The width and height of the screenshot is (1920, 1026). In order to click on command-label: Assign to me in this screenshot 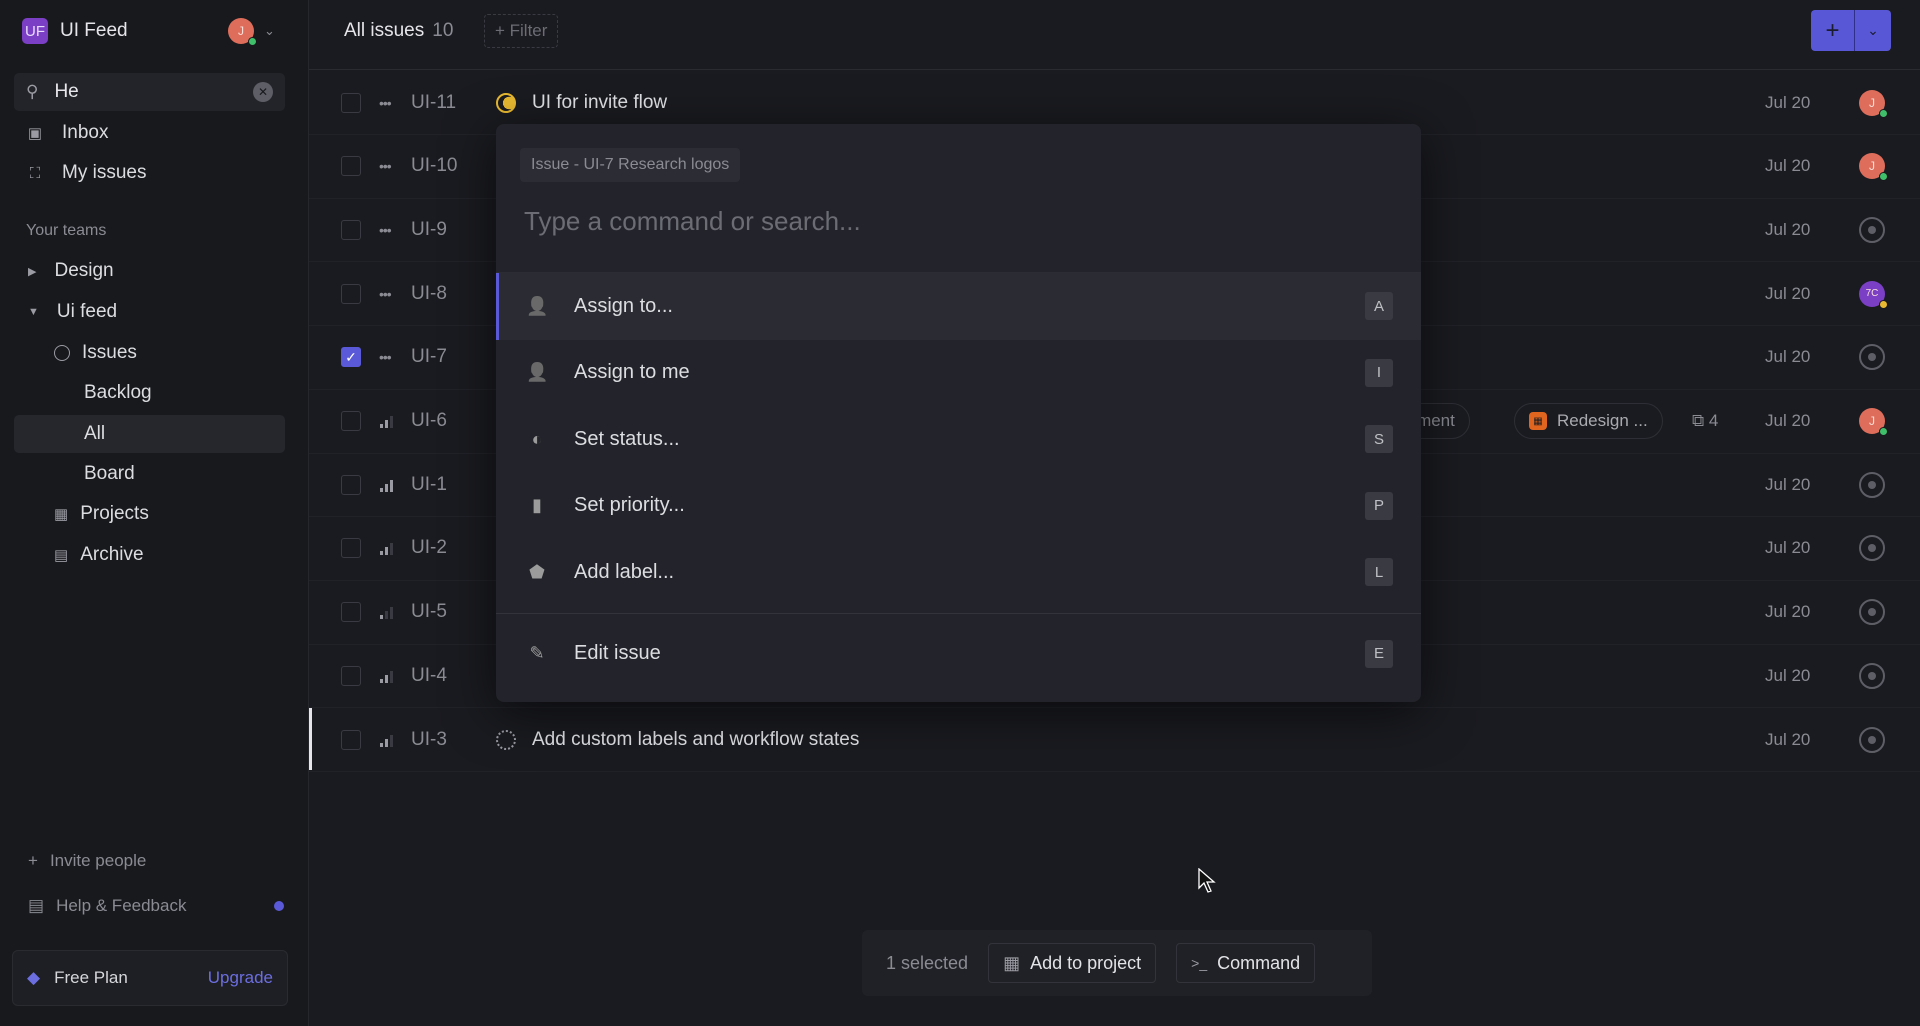, I will do `click(632, 372)`.